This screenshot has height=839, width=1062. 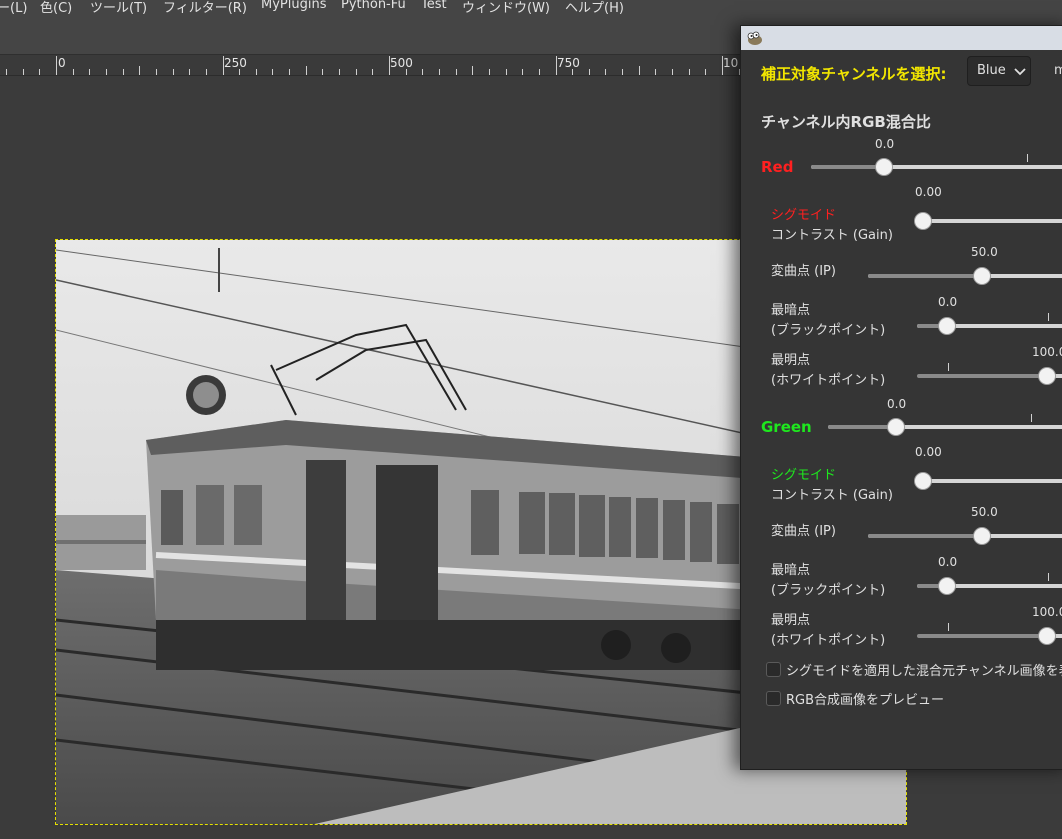 I want to click on ruler-label-0: 0, so click(x=62, y=63).